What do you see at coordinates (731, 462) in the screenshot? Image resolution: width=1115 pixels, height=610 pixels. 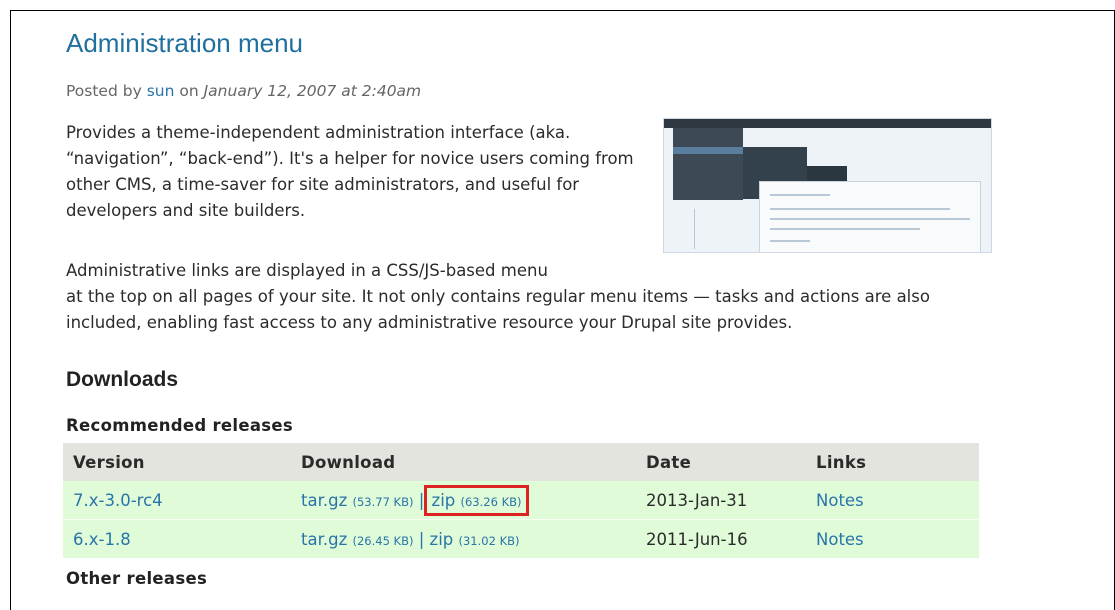 I see `date-column-header: Date` at bounding box center [731, 462].